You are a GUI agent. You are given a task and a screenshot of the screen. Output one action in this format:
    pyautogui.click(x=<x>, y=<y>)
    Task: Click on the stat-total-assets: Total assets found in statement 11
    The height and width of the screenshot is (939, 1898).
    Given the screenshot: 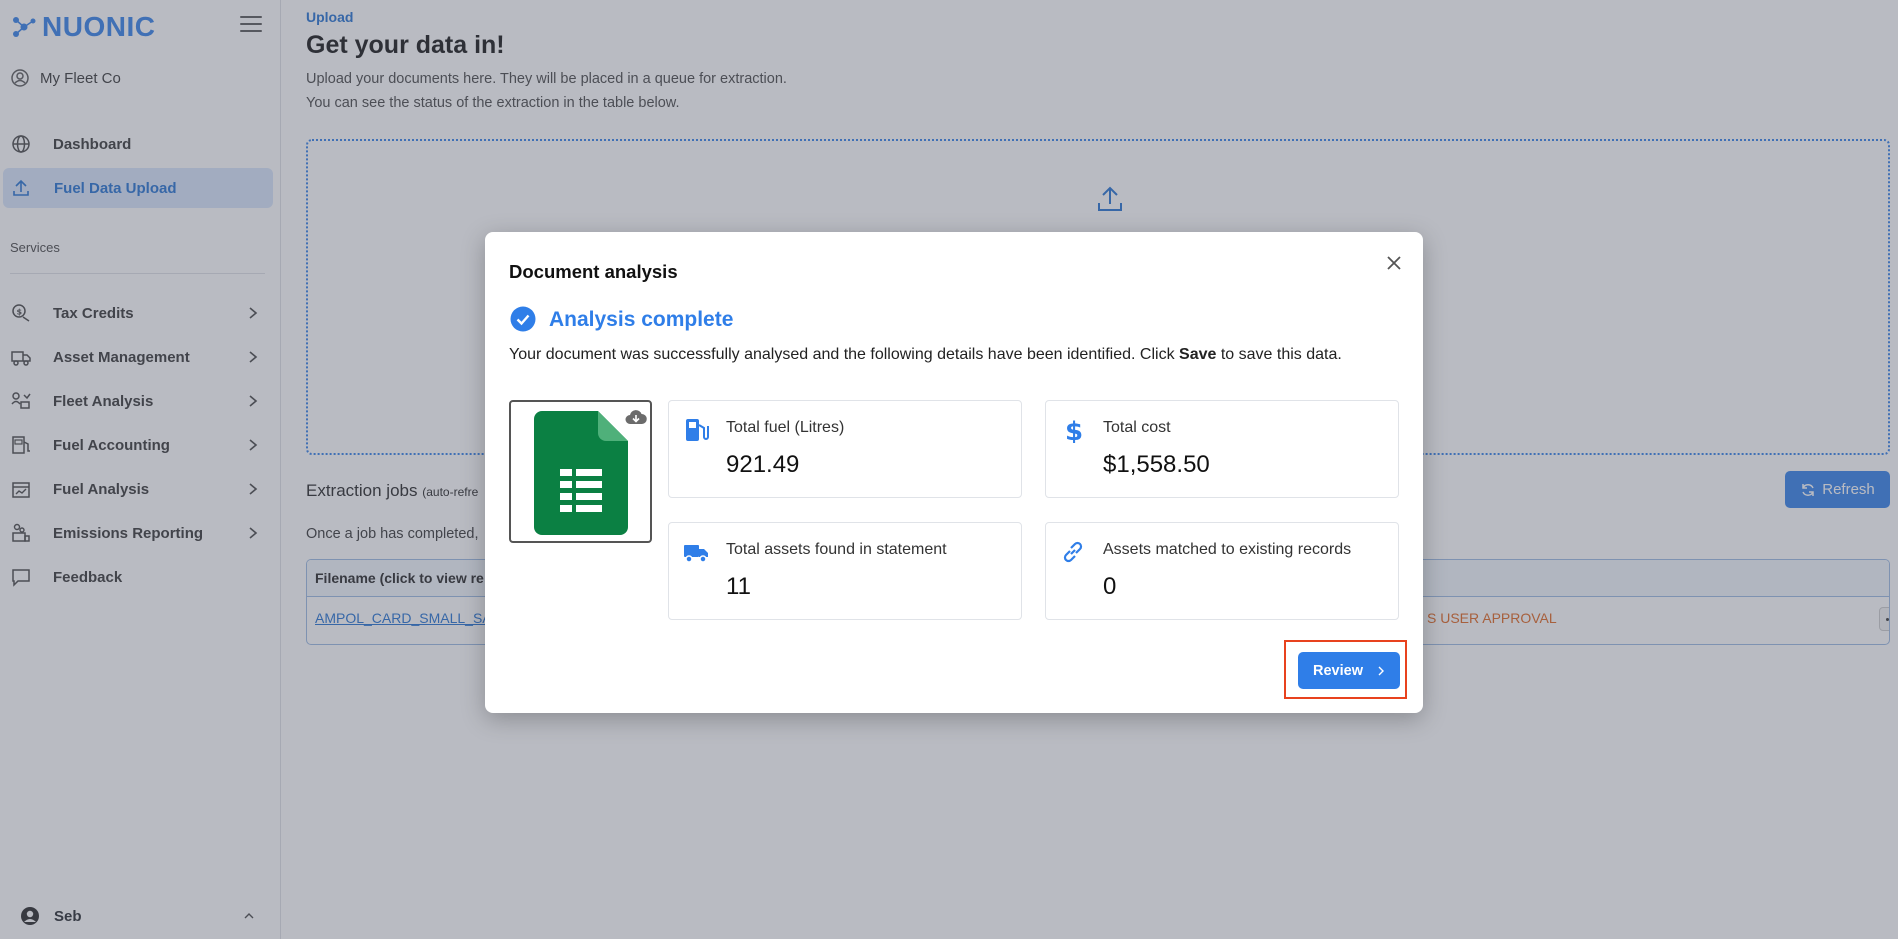 What is the action you would take?
    pyautogui.click(x=845, y=571)
    